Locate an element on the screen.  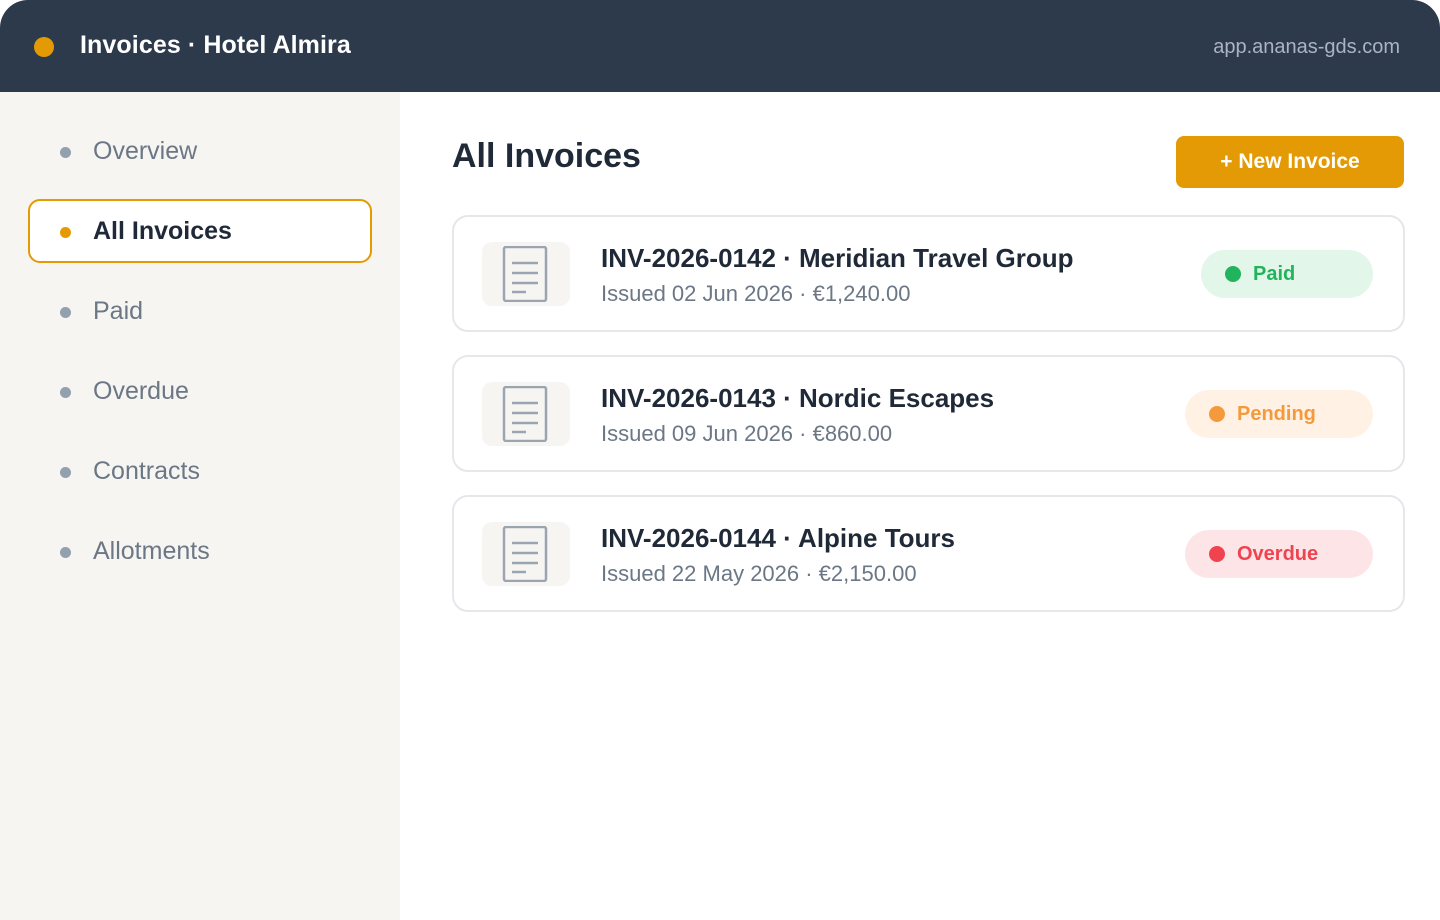
sidebar-item-allotments: Allotments is located at coordinates (200, 551).